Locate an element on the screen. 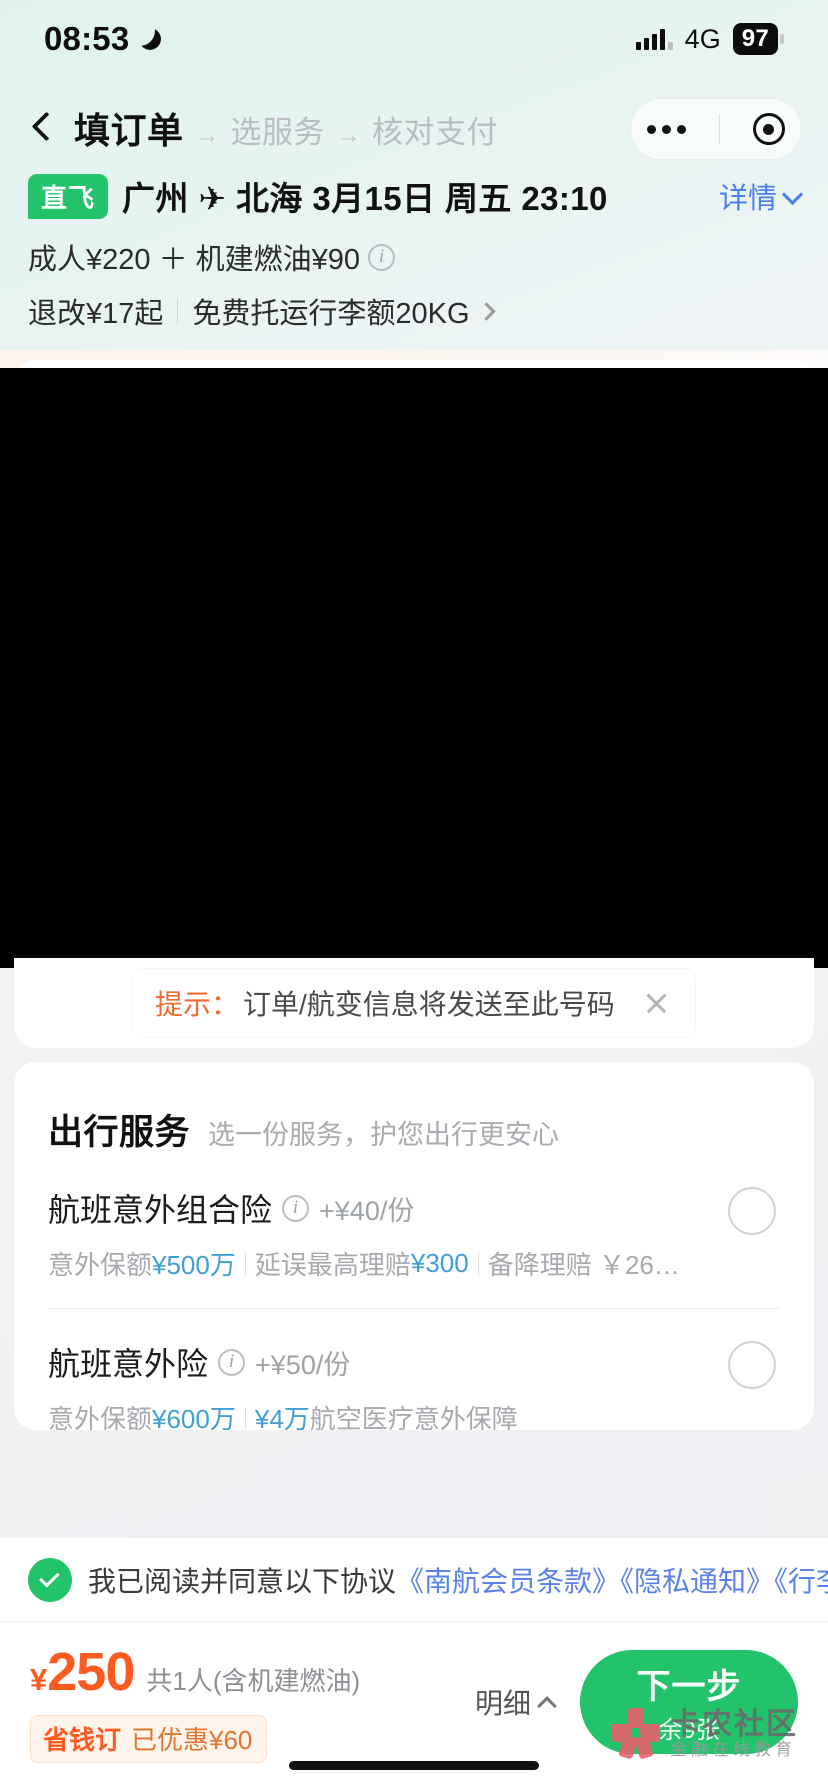 The height and width of the screenshot is (1792, 828). flight-detail-link: 详情 is located at coordinates (759, 196).